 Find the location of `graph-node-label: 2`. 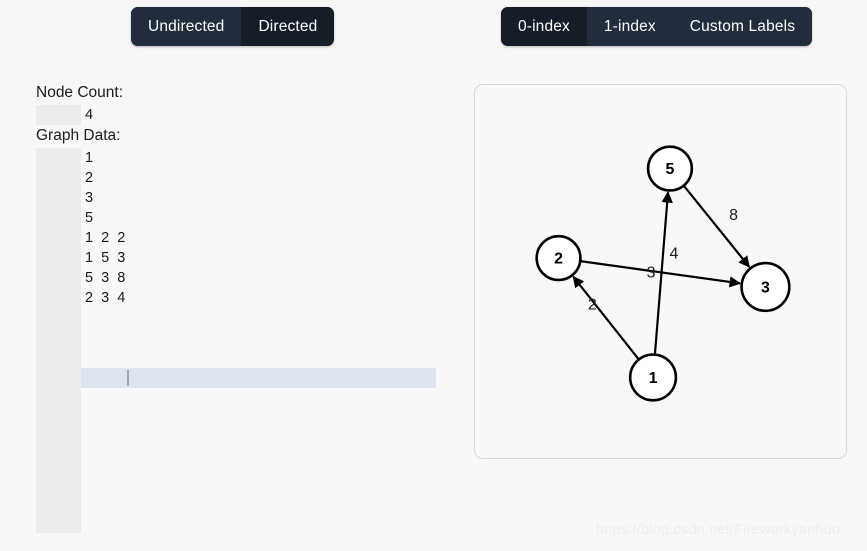

graph-node-label: 2 is located at coordinates (558, 259).